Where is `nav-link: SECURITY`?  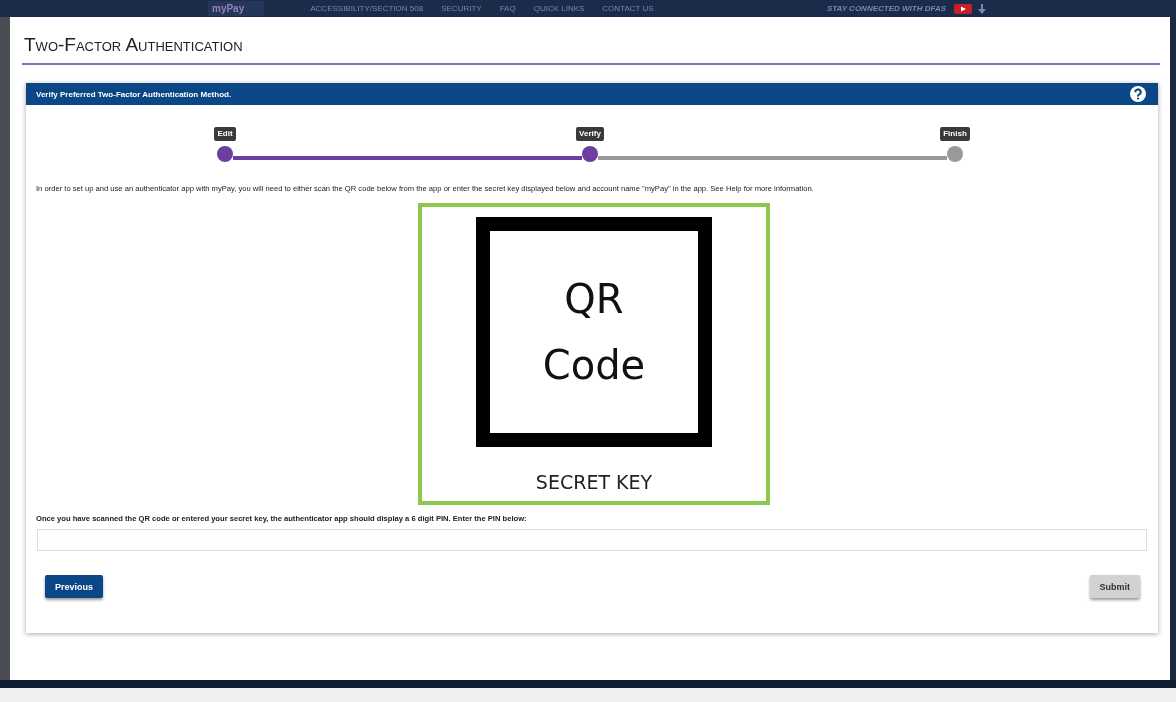 nav-link: SECURITY is located at coordinates (461, 8).